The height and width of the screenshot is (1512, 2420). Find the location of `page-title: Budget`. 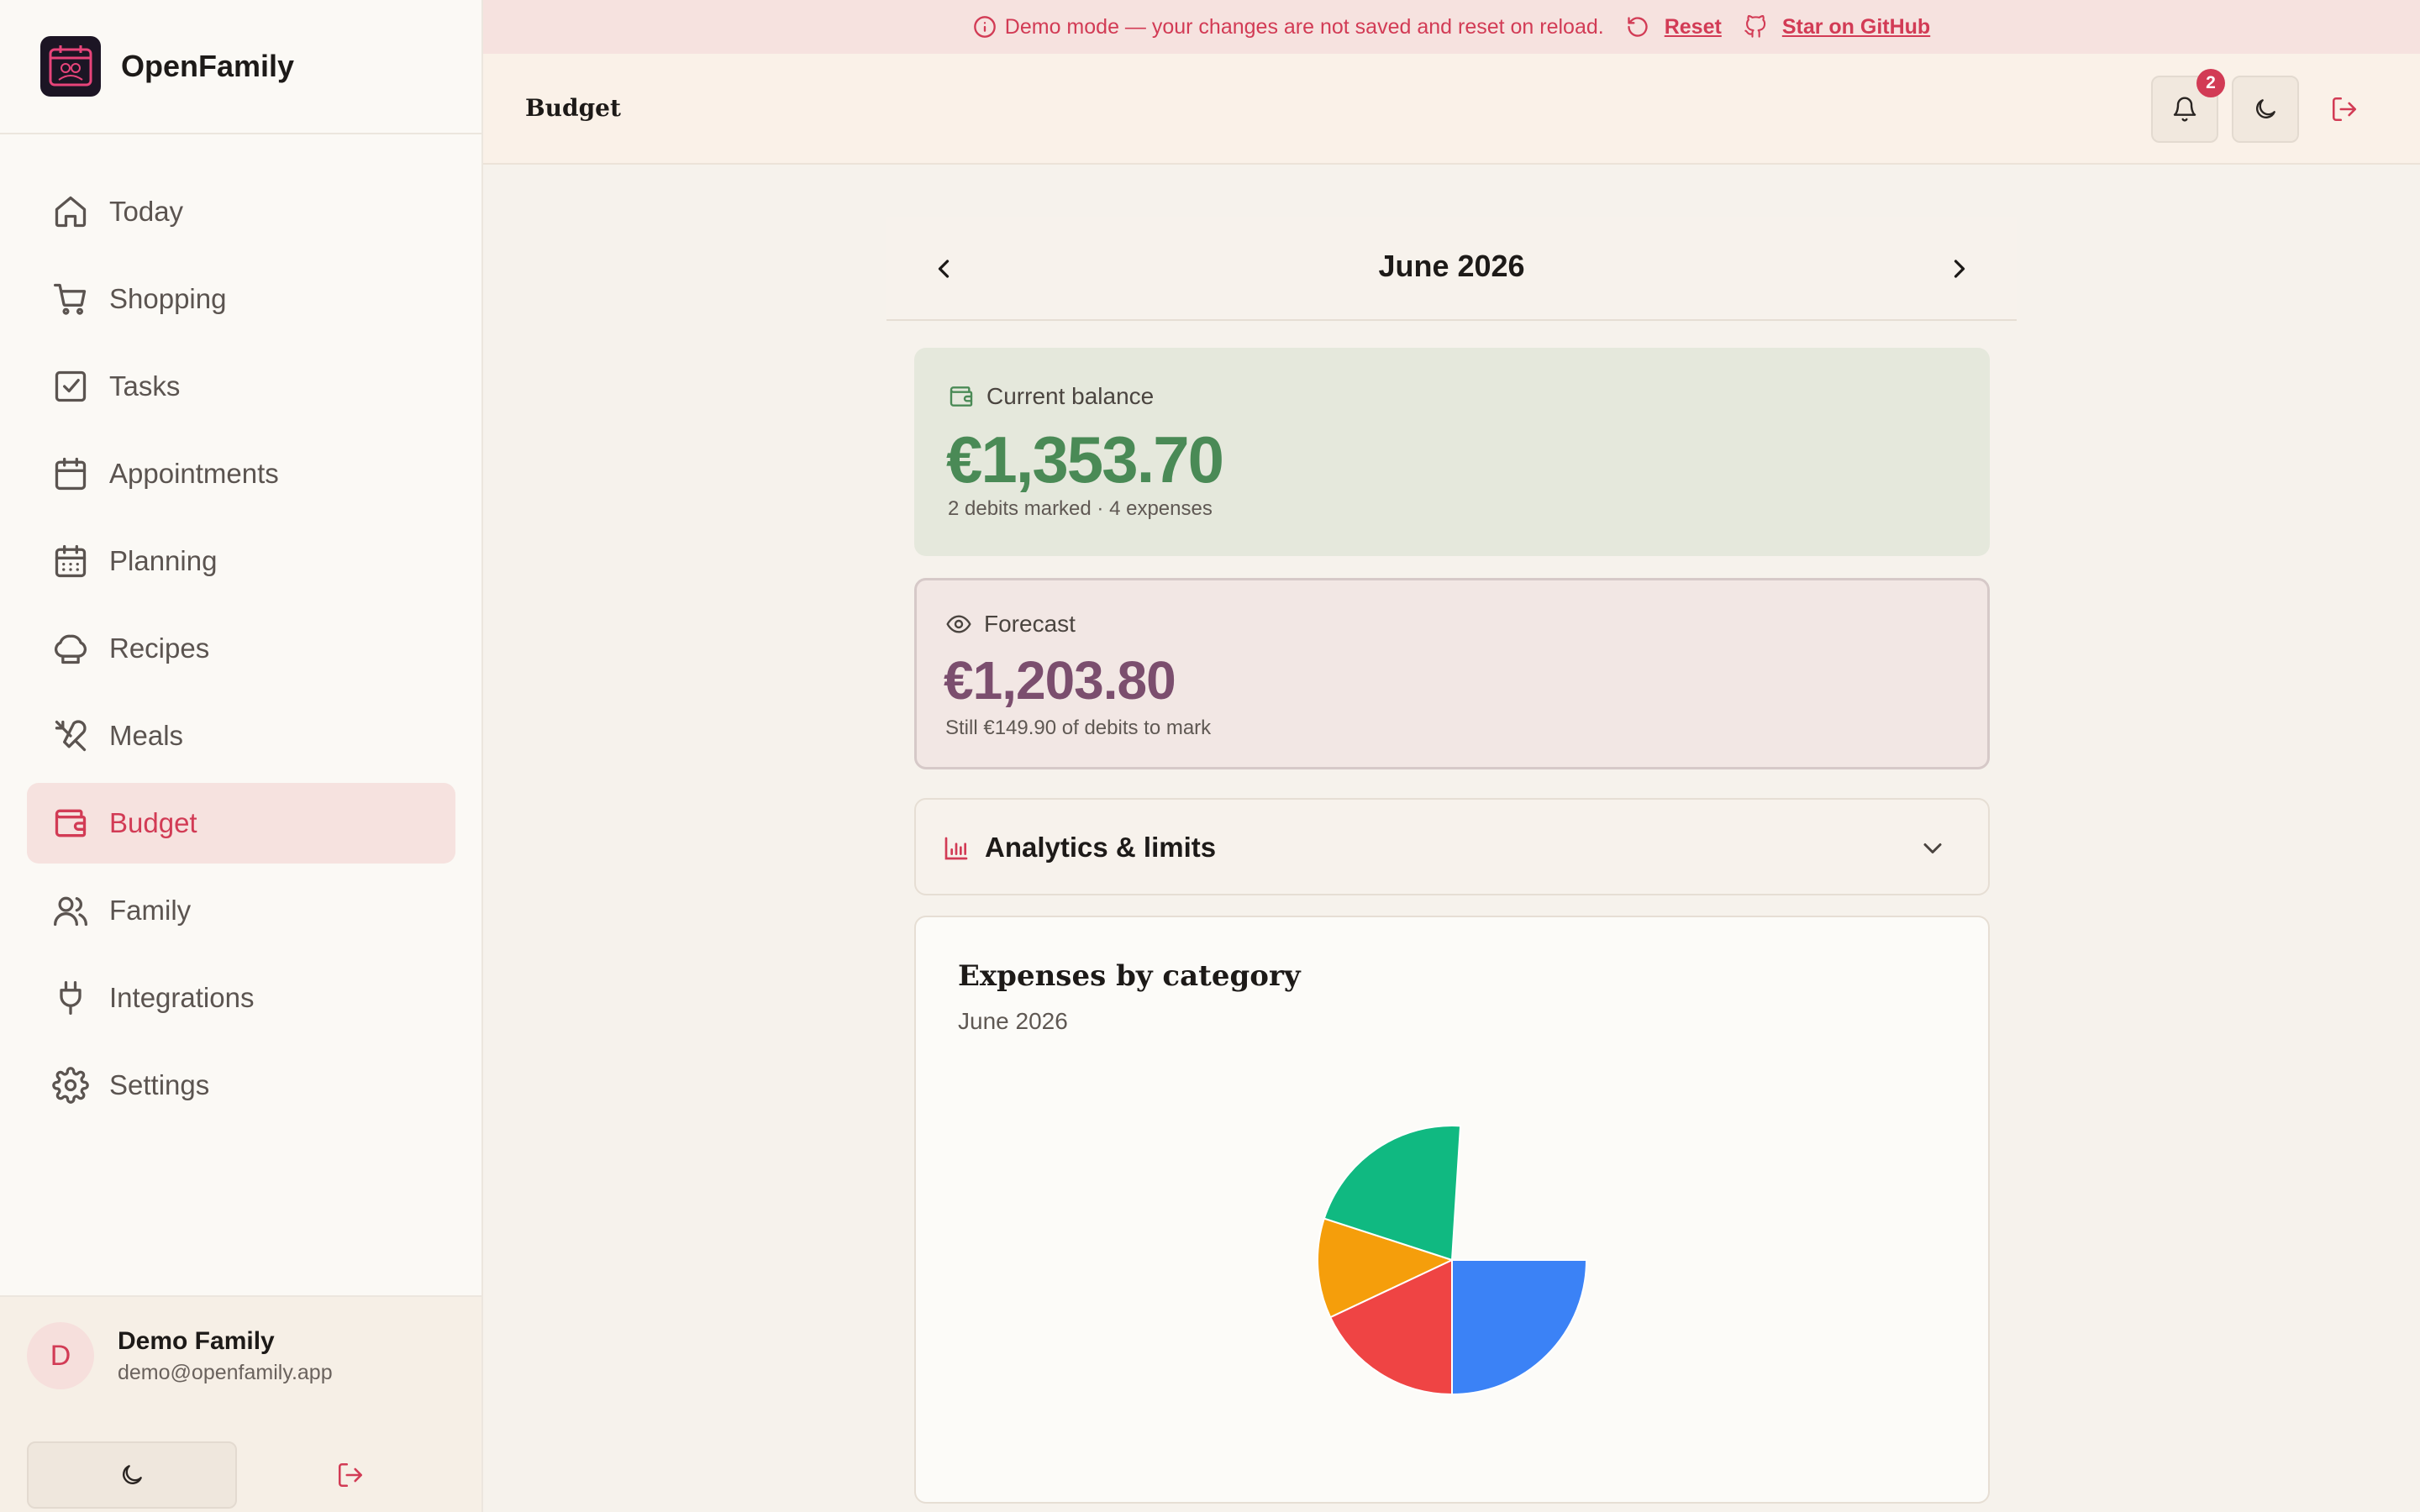

page-title: Budget is located at coordinates (573, 108).